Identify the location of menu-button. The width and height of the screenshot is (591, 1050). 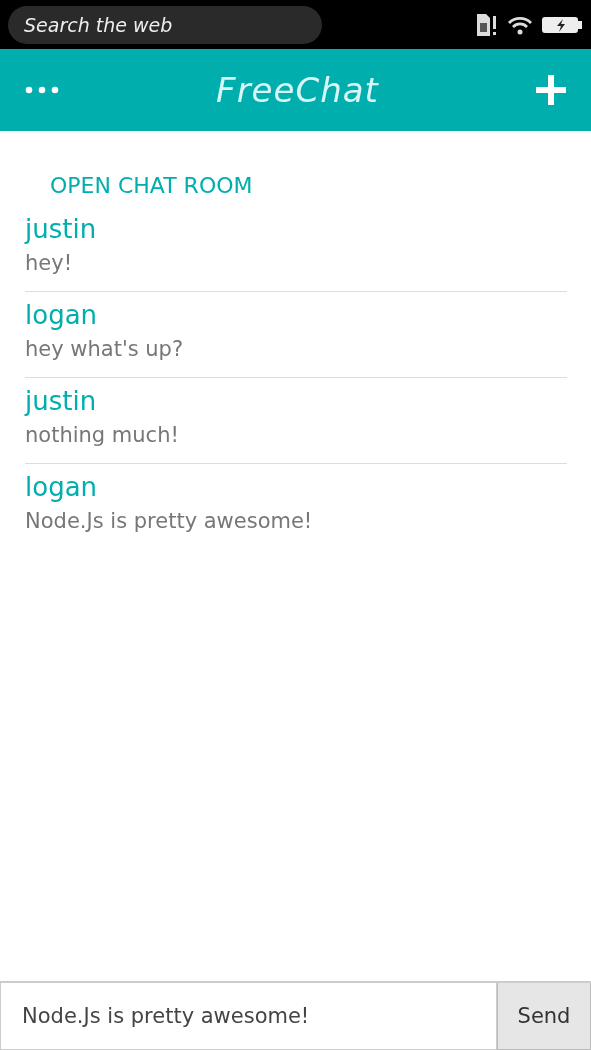
(42, 90).